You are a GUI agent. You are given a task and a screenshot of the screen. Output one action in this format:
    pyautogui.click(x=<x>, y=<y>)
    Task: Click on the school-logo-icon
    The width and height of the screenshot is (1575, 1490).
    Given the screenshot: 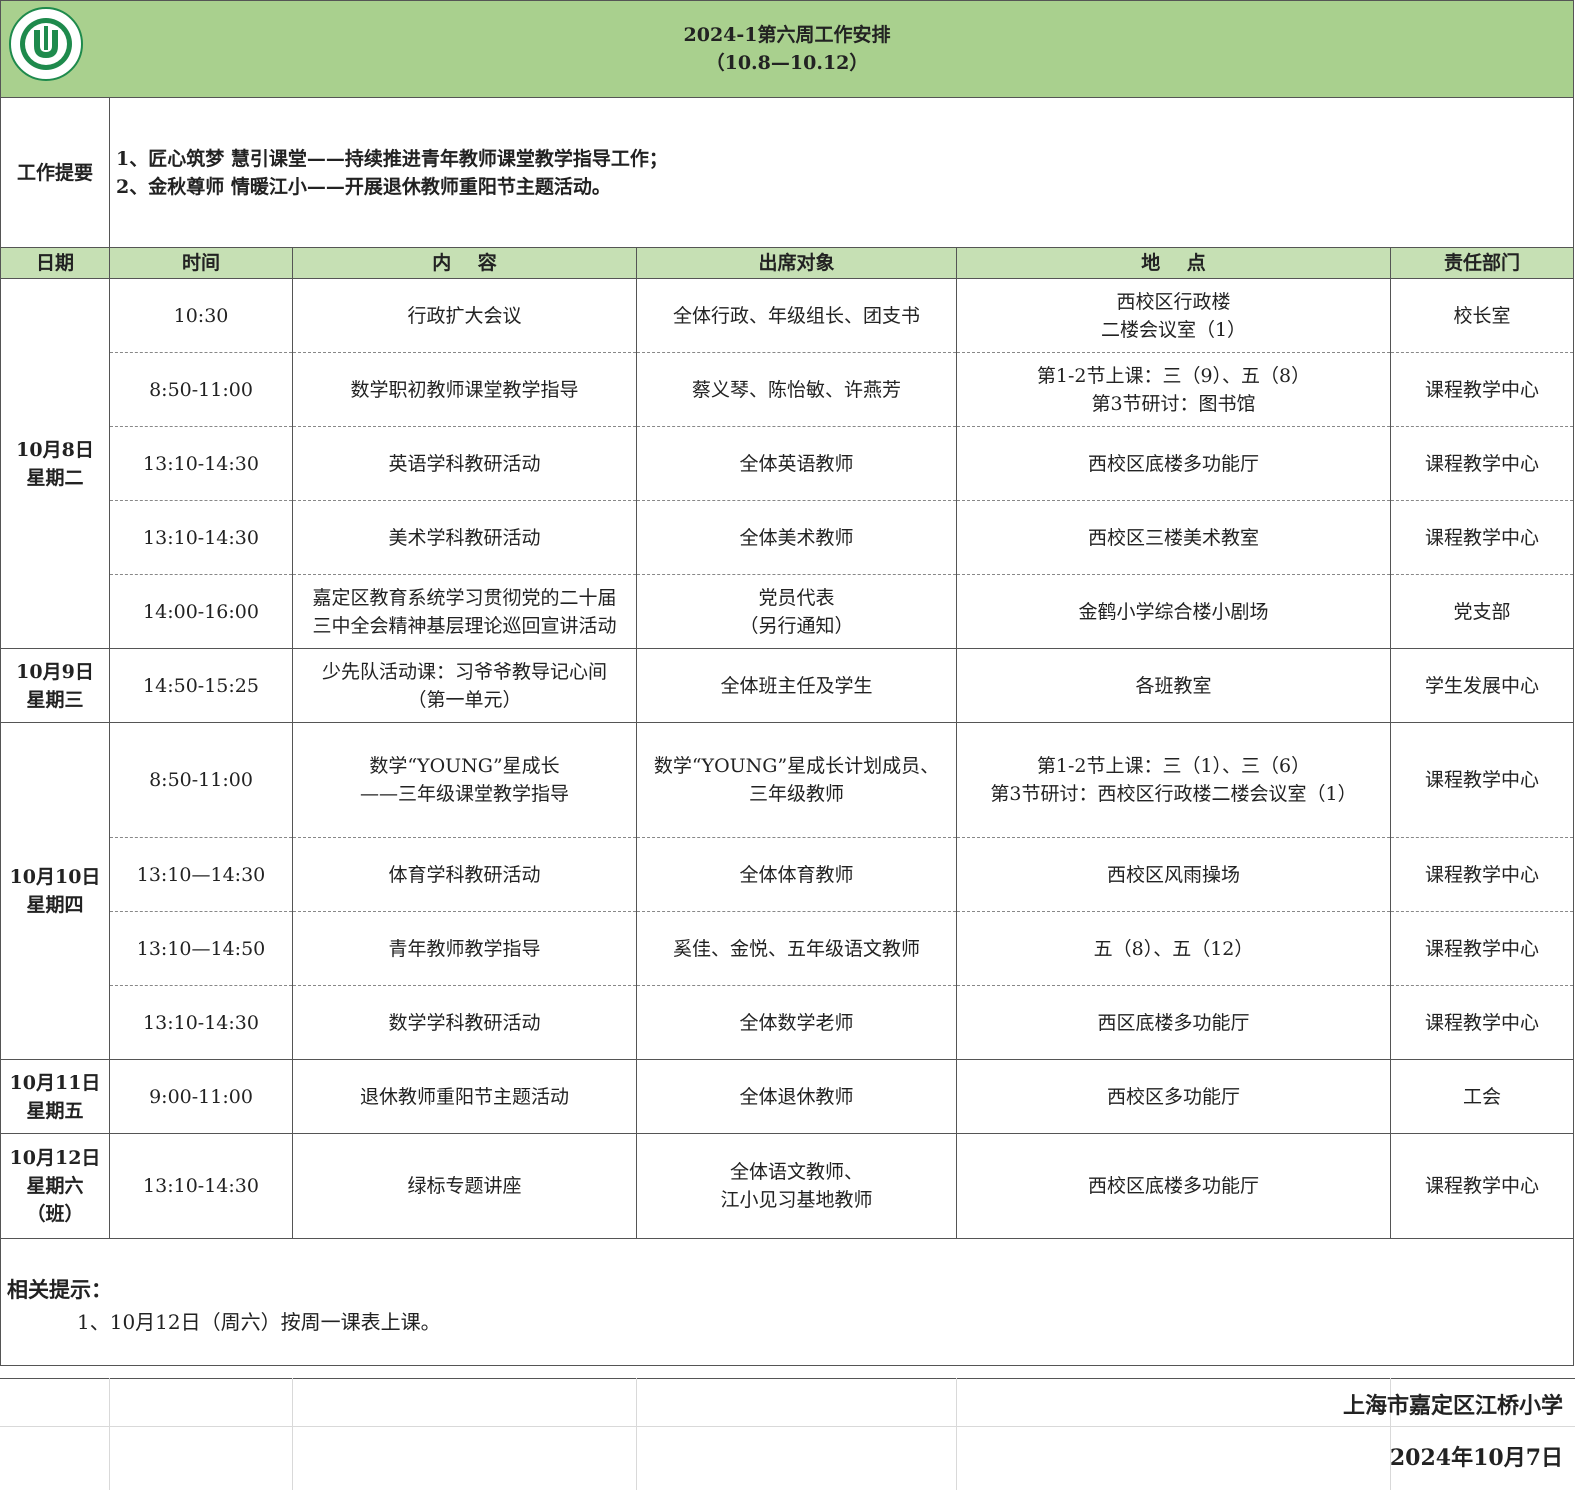 What is the action you would take?
    pyautogui.click(x=46, y=44)
    